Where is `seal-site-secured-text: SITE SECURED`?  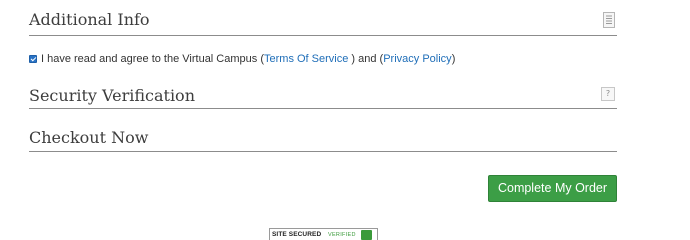 seal-site-secured-text: SITE SECURED is located at coordinates (297, 234).